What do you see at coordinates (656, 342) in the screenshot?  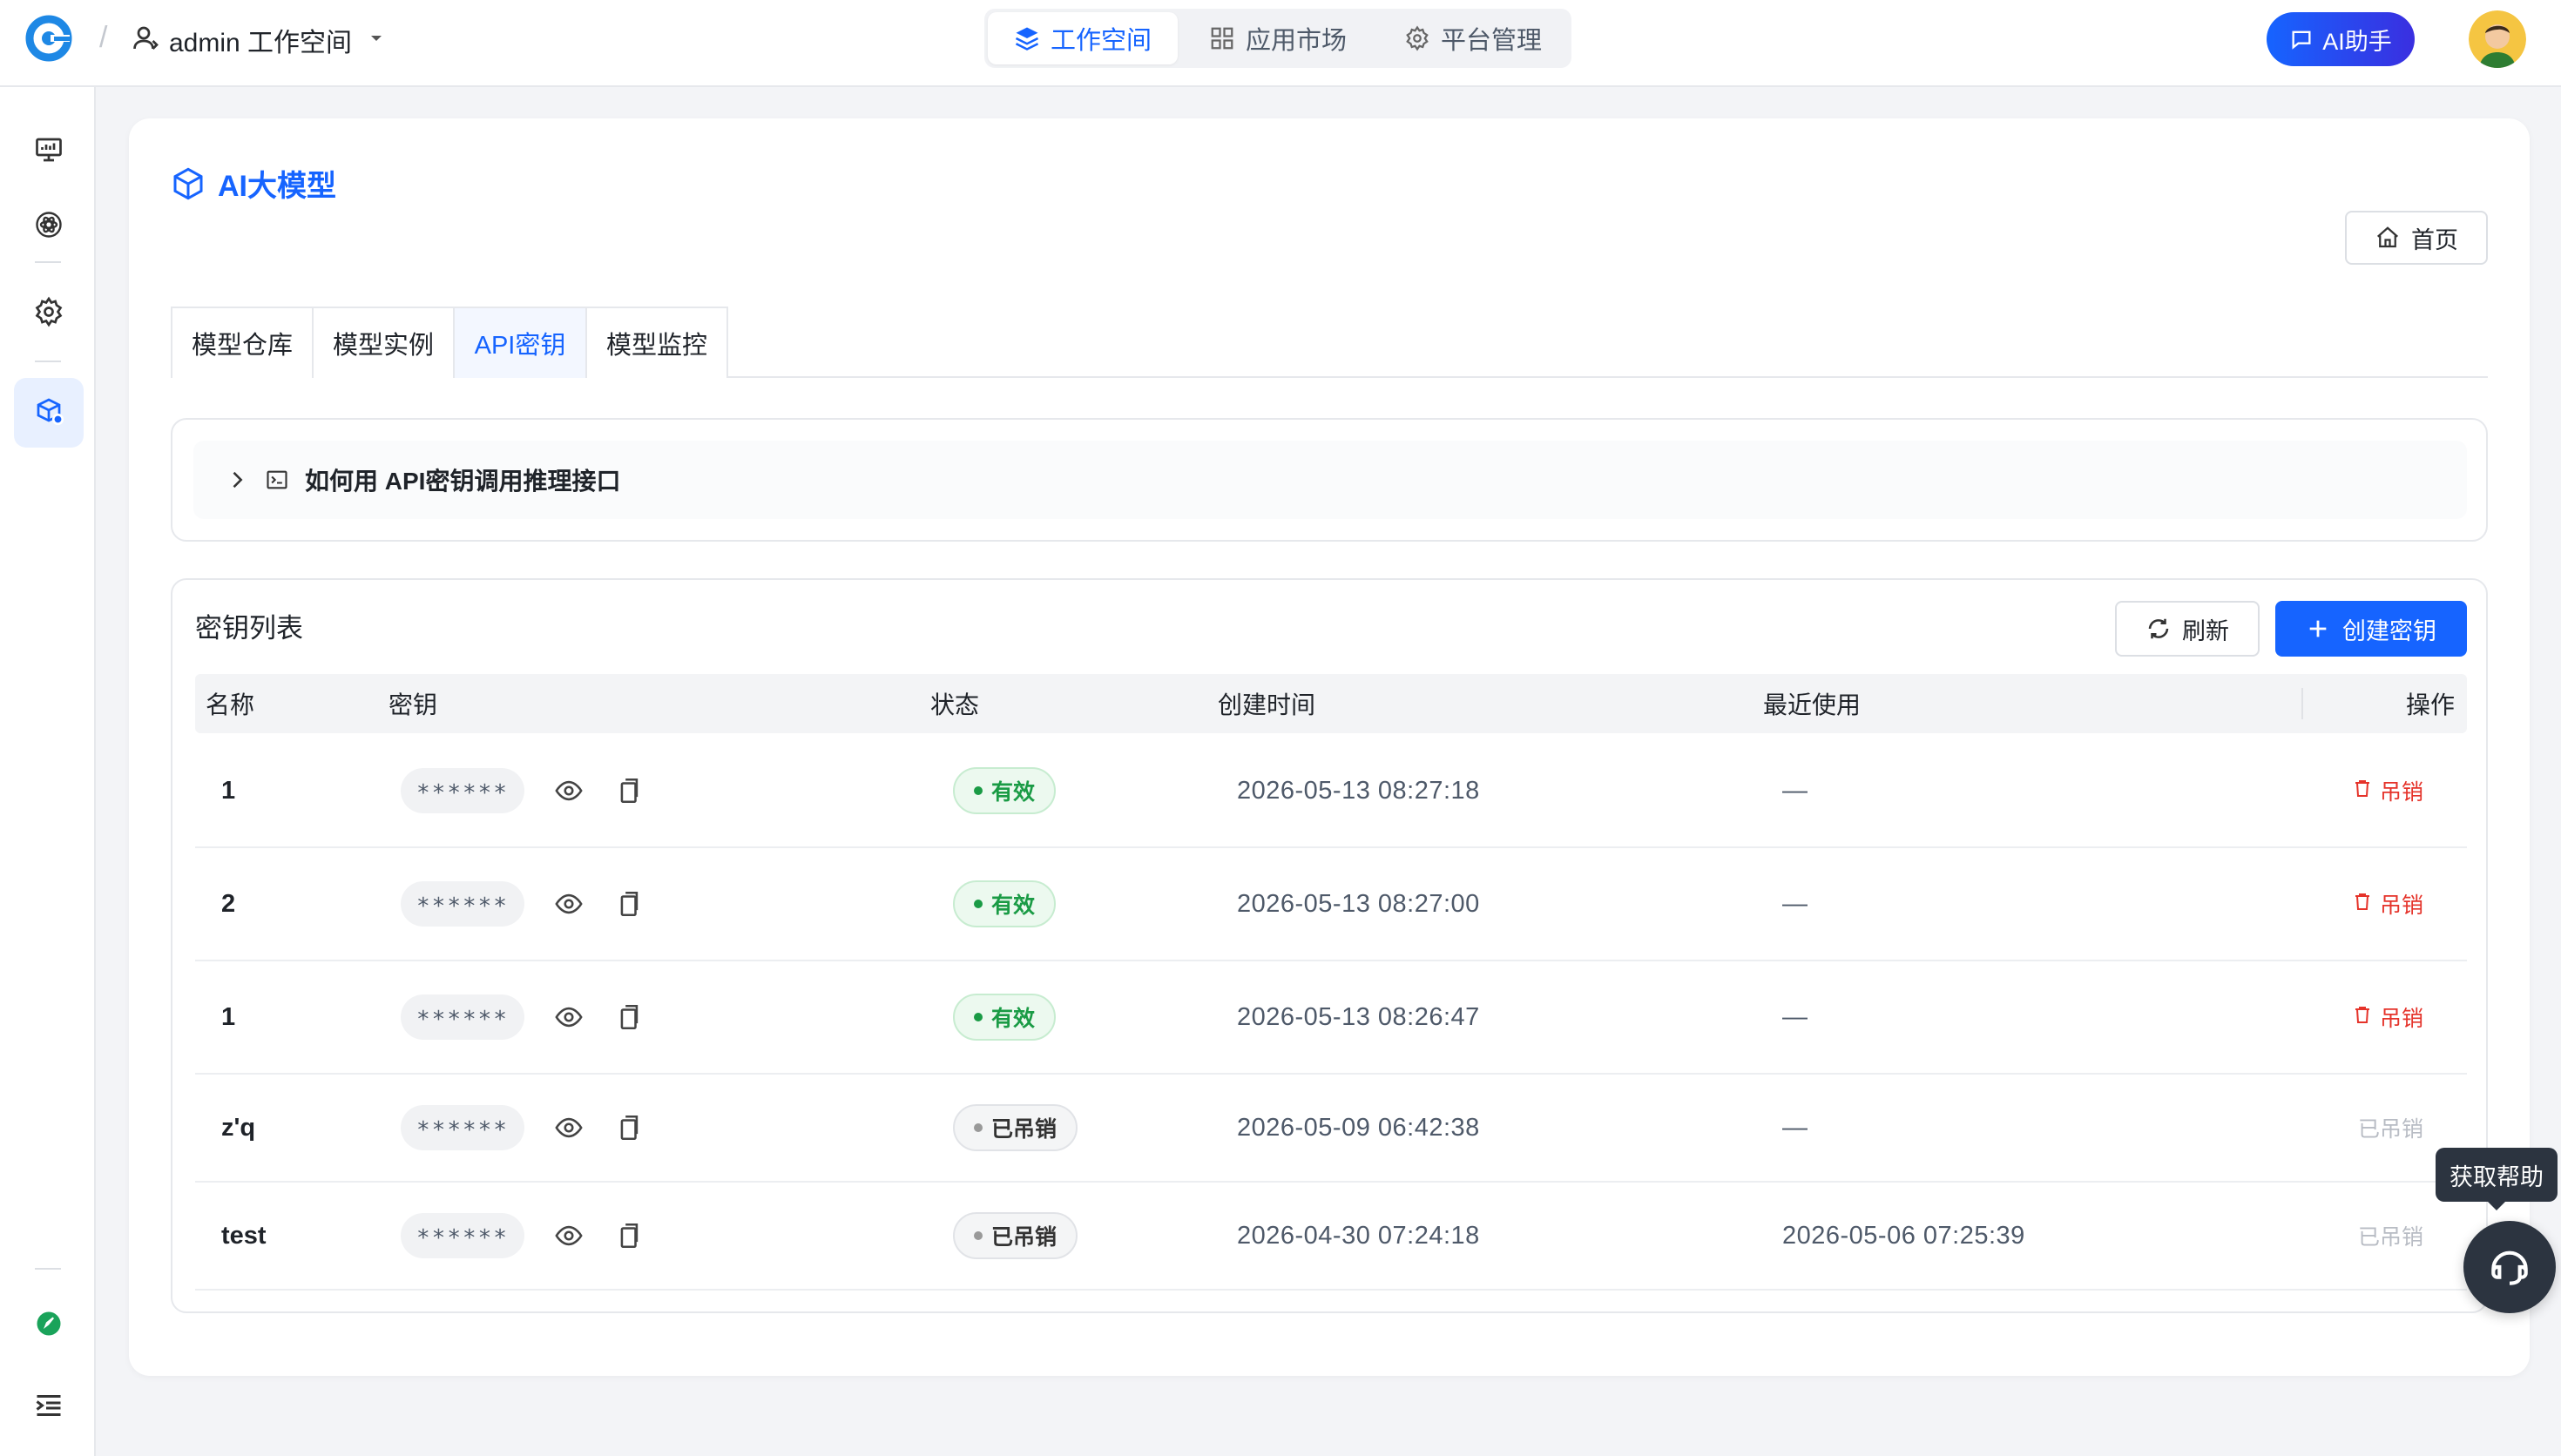 I see `tab-model-monitor: 模型监控` at bounding box center [656, 342].